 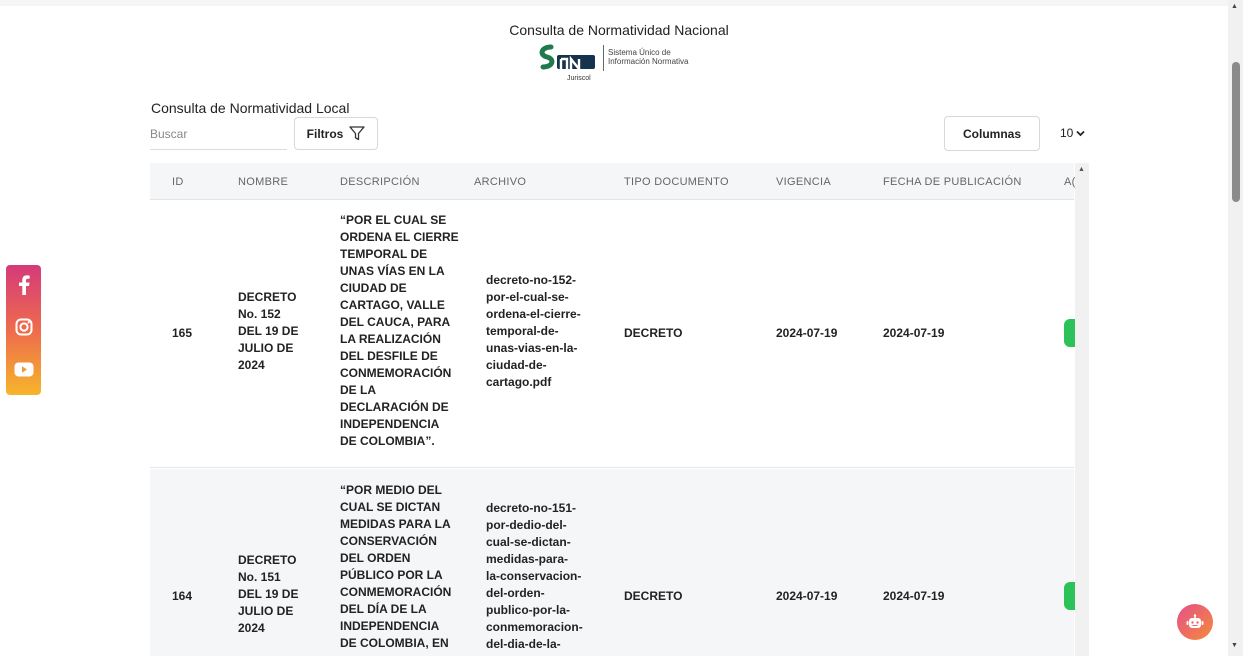 I want to click on local-title: Consulta de Normatividad Local, so click(x=250, y=108).